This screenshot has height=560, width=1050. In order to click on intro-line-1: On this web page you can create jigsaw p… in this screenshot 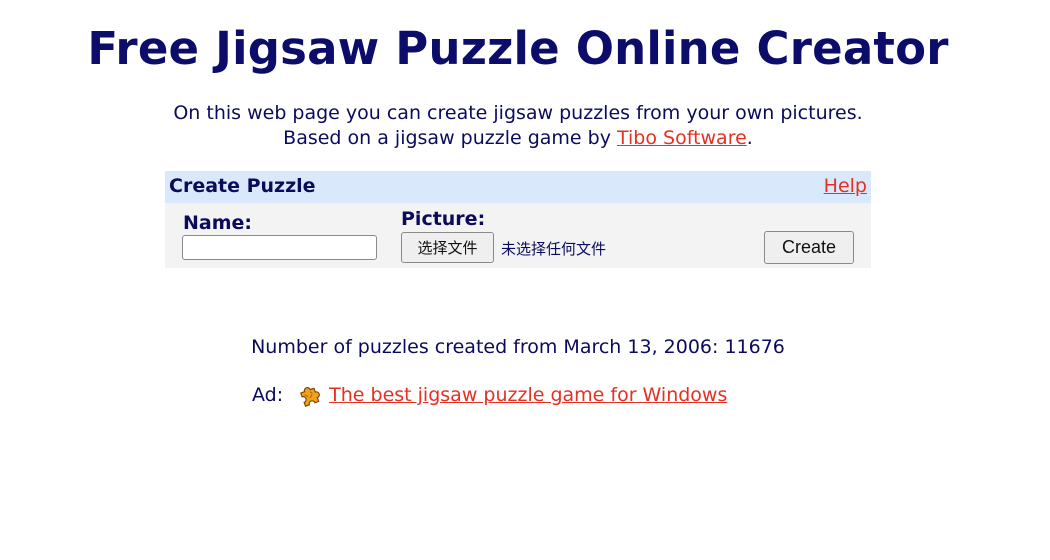, I will do `click(518, 113)`.